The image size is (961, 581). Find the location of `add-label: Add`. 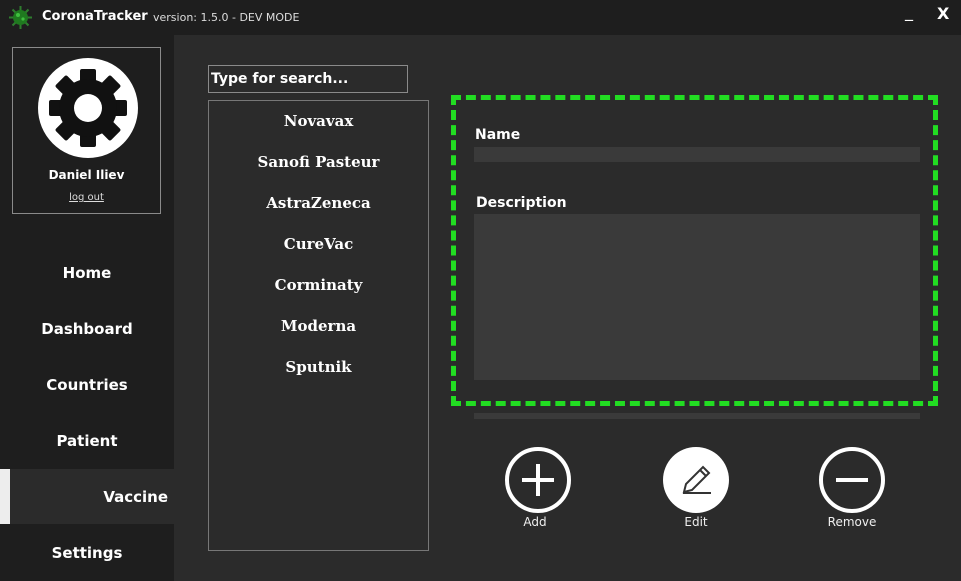

add-label: Add is located at coordinates (535, 522).